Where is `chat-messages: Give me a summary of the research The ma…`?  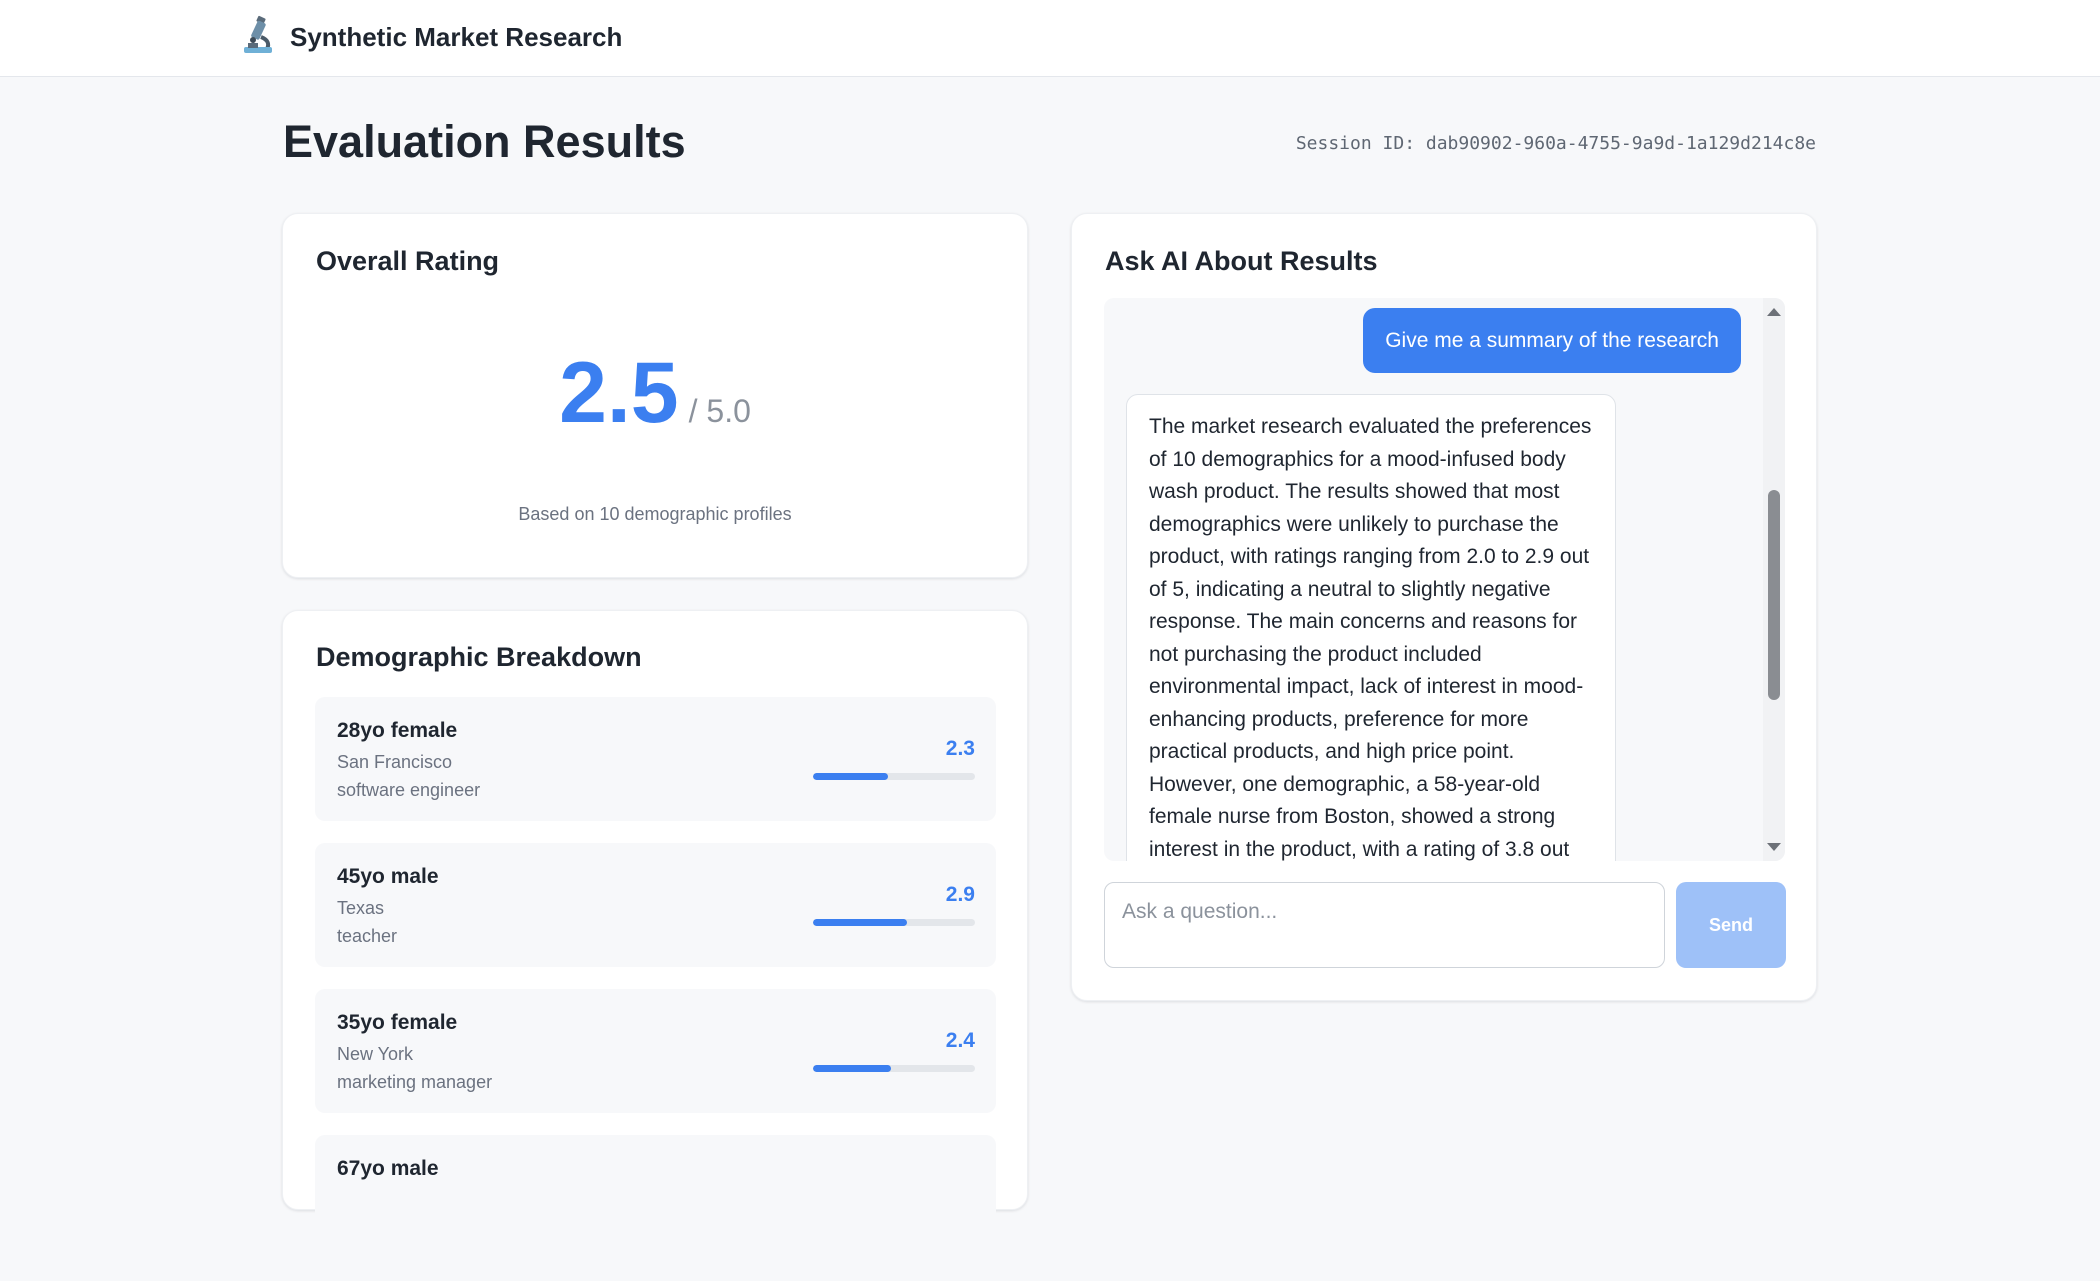
chat-messages: Give me a summary of the research The ma… is located at coordinates (1444, 579).